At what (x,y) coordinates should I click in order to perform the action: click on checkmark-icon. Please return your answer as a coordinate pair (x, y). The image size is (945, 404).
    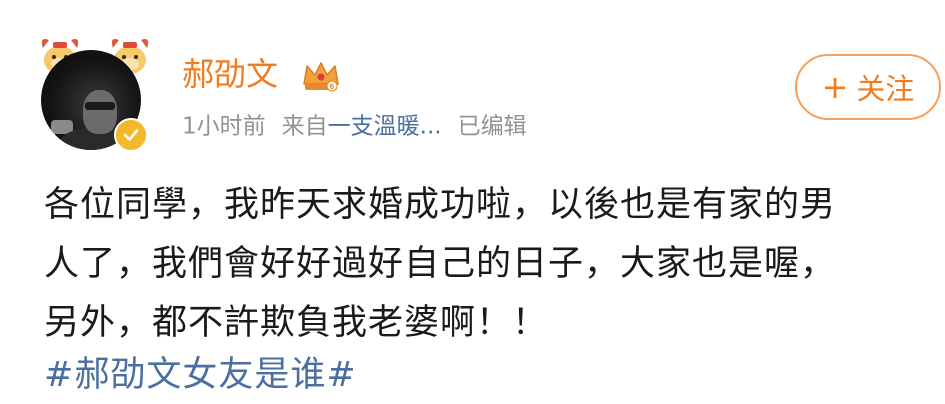
    Looking at the image, I should click on (131, 135).